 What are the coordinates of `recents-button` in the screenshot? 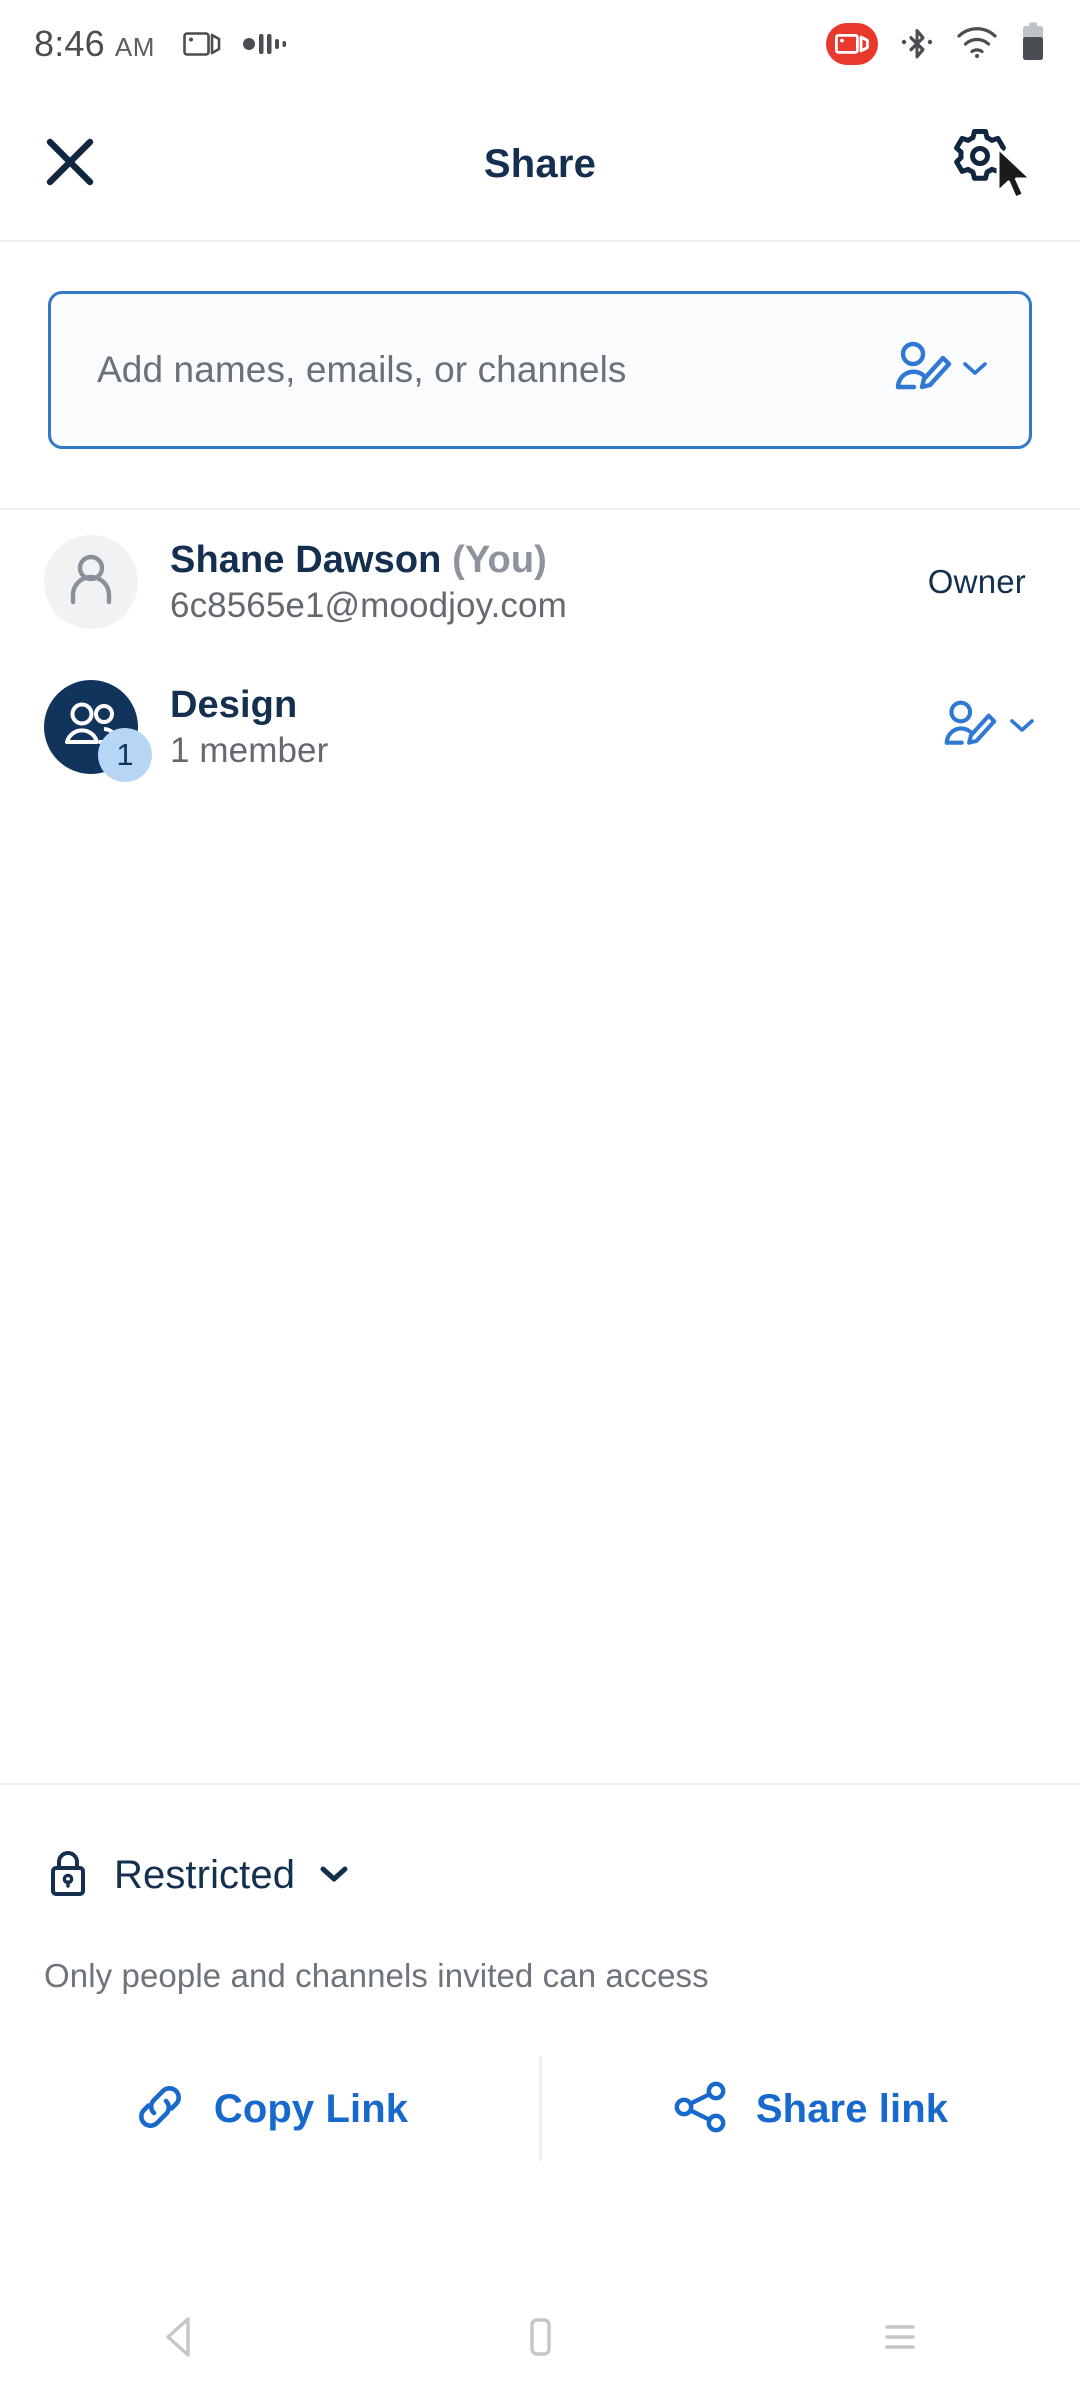 It's located at (900, 2339).